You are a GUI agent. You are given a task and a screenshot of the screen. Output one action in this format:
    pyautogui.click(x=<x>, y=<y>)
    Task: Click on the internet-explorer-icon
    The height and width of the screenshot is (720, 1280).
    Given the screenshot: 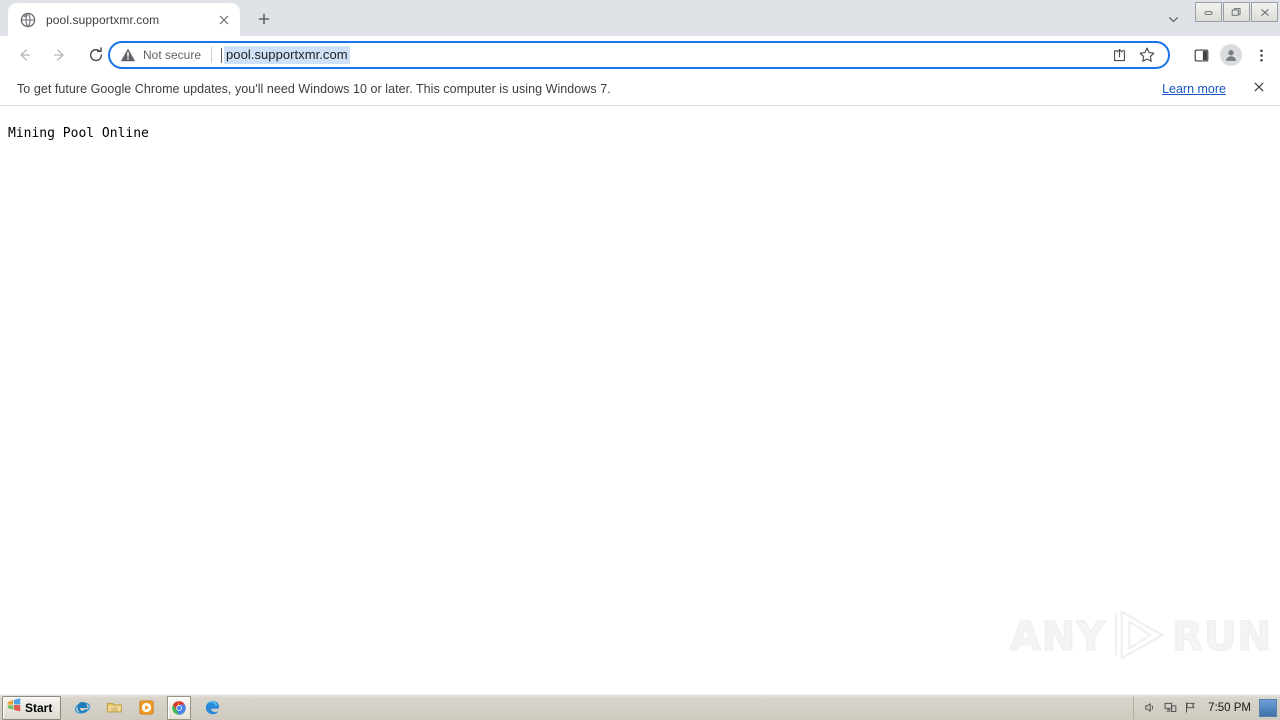 What is the action you would take?
    pyautogui.click(x=82, y=708)
    